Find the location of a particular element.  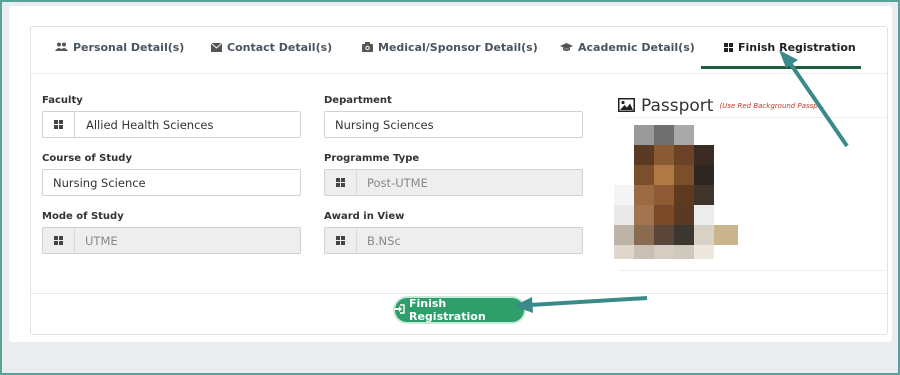

users-icon is located at coordinates (61, 47).